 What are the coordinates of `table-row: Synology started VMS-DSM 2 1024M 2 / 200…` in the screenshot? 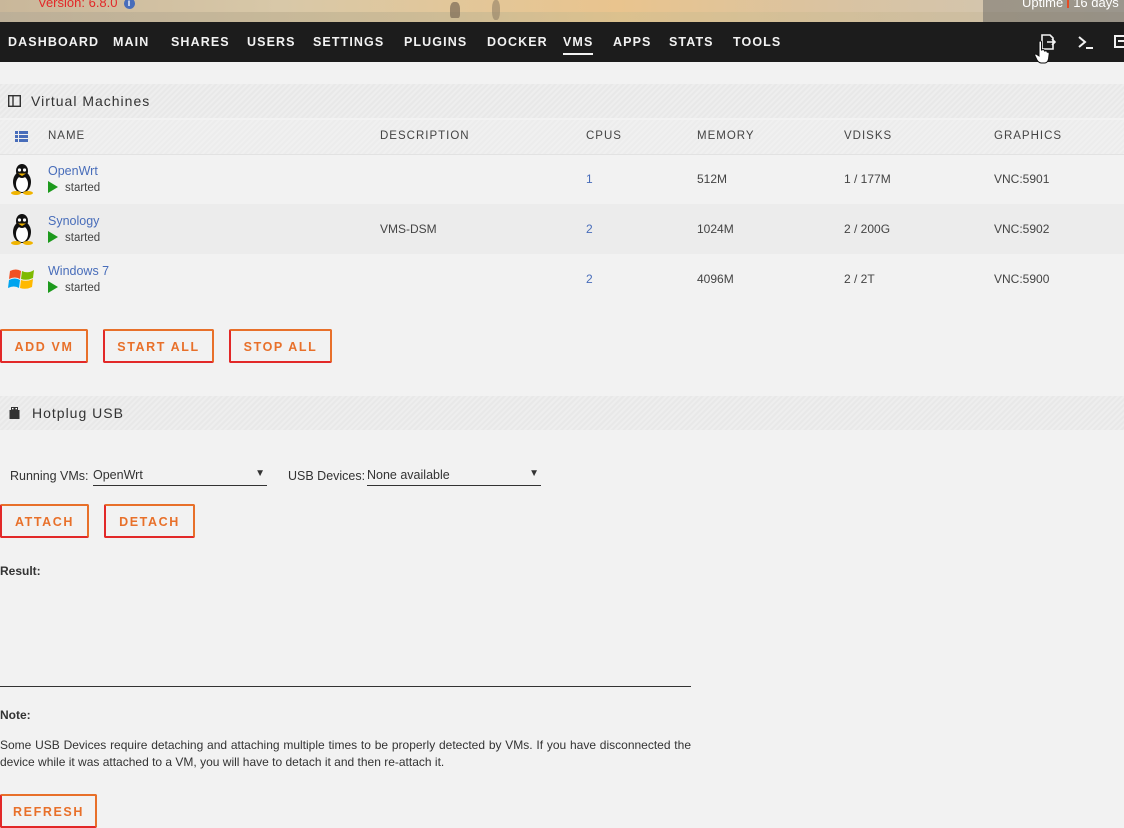 It's located at (562, 229).